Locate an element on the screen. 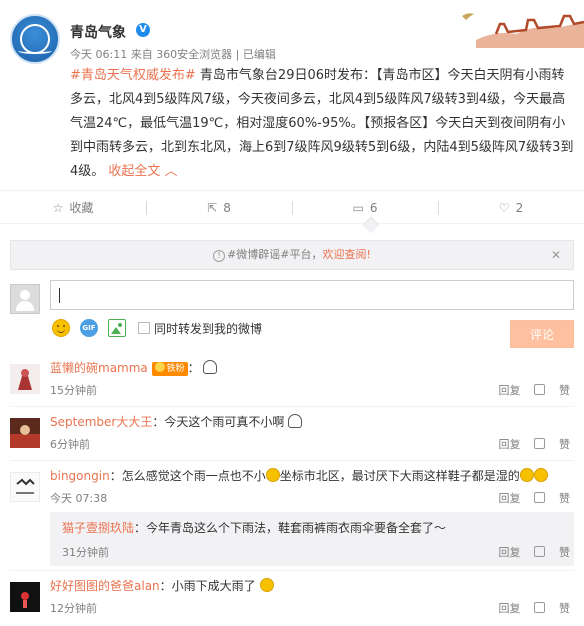 Image resolution: width=584 pixels, height=626 pixels. gif-icon: GIF is located at coordinates (89, 328).